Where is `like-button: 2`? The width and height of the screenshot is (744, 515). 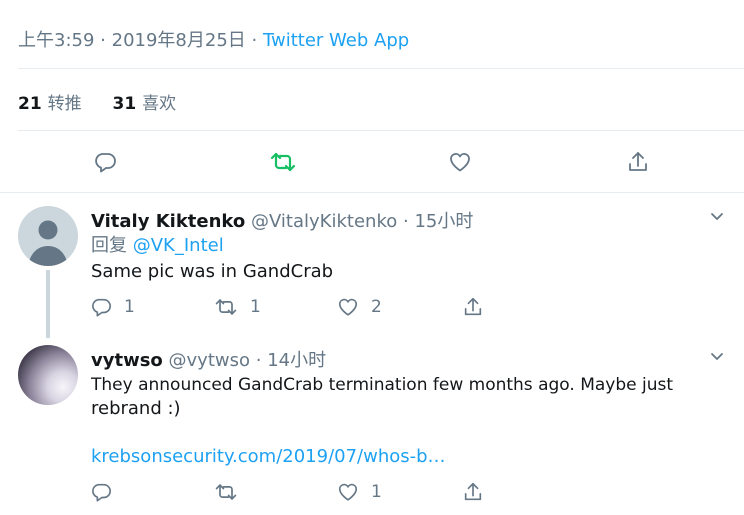 like-button: 2 is located at coordinates (359, 307).